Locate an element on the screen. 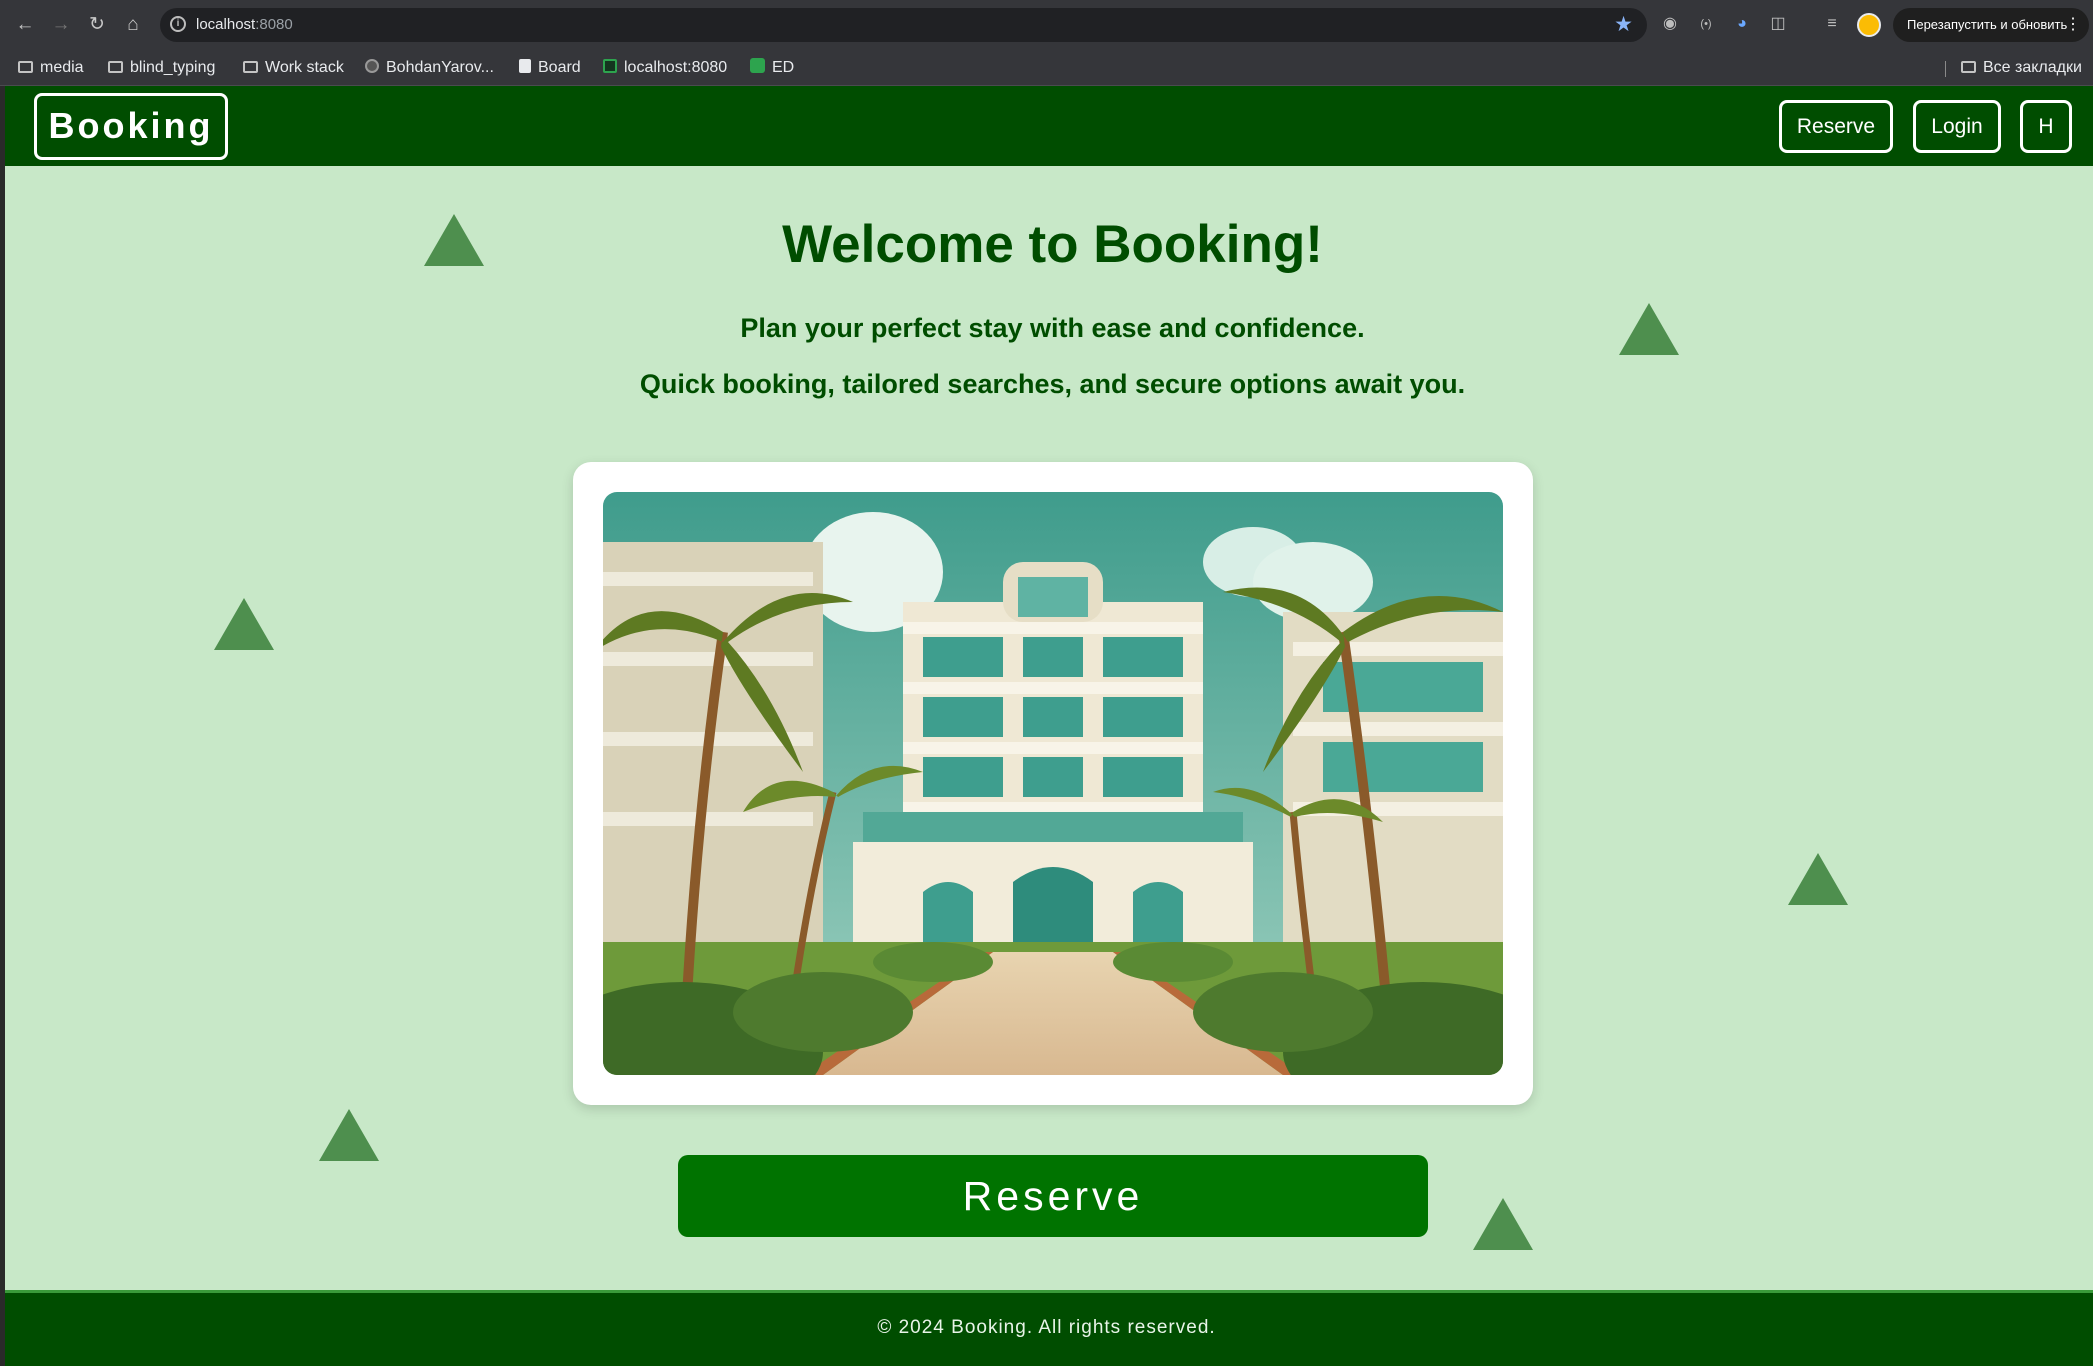 The image size is (2093, 1366). address-bar: i localhost:8080 ★ is located at coordinates (903, 25).